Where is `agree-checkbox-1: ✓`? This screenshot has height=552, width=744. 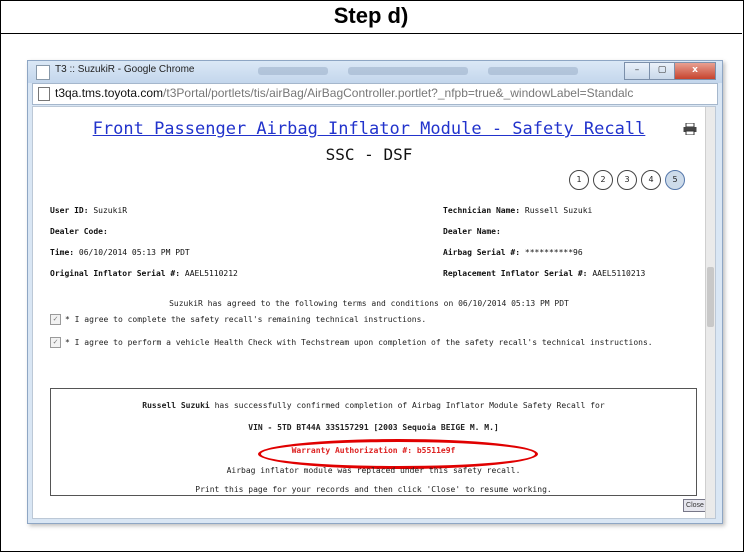 agree-checkbox-1: ✓ is located at coordinates (55, 319).